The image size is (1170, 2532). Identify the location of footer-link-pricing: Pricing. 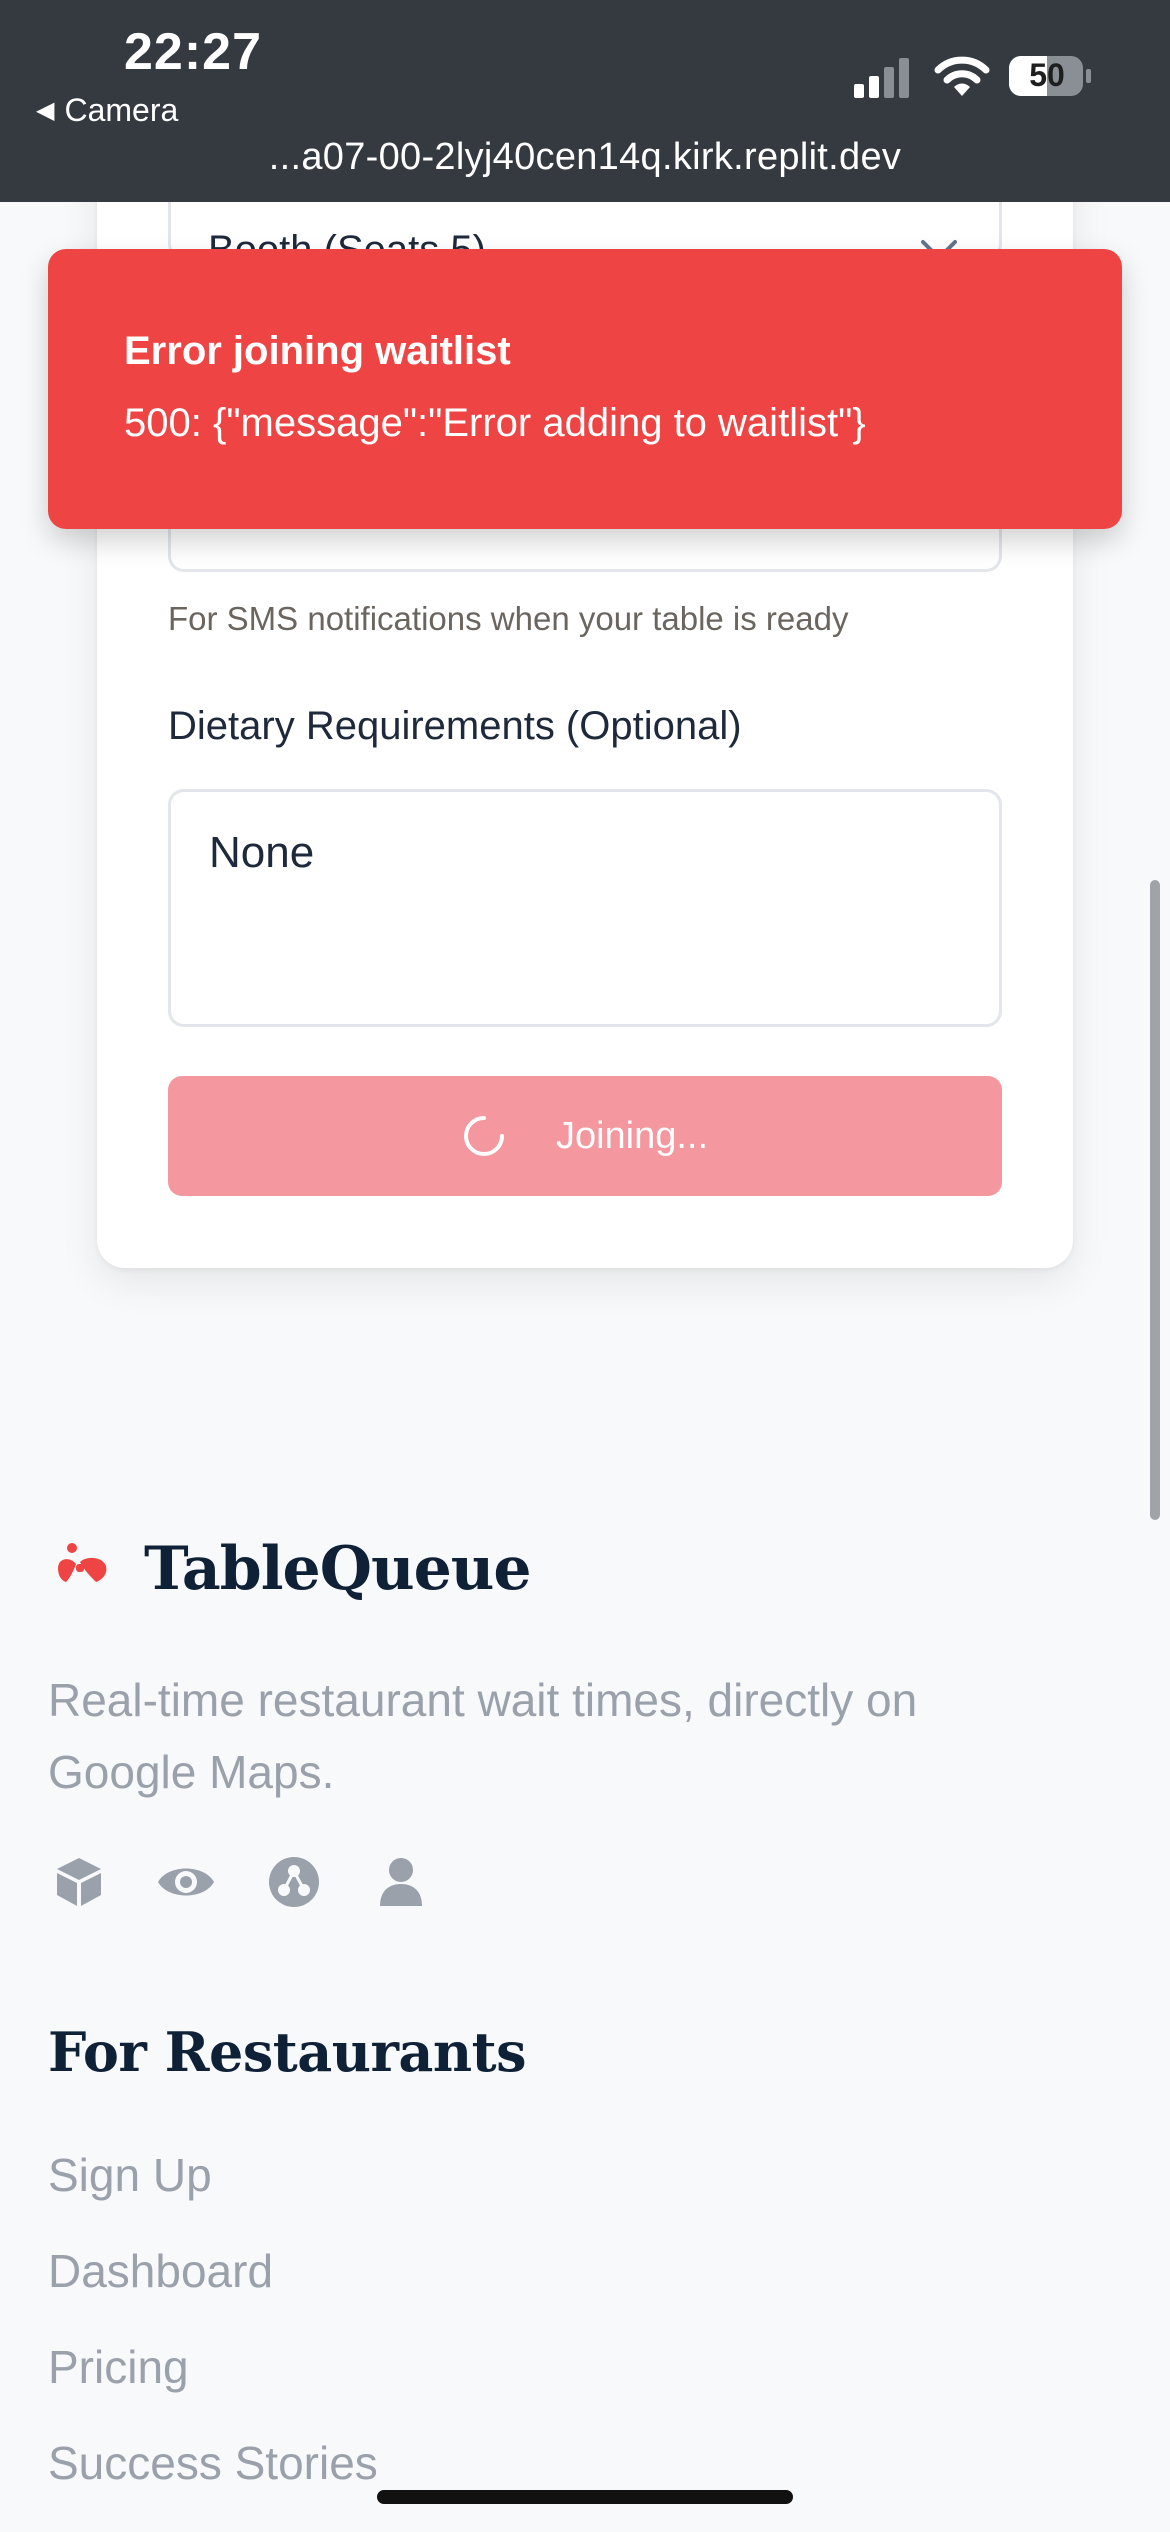
(118, 2367).